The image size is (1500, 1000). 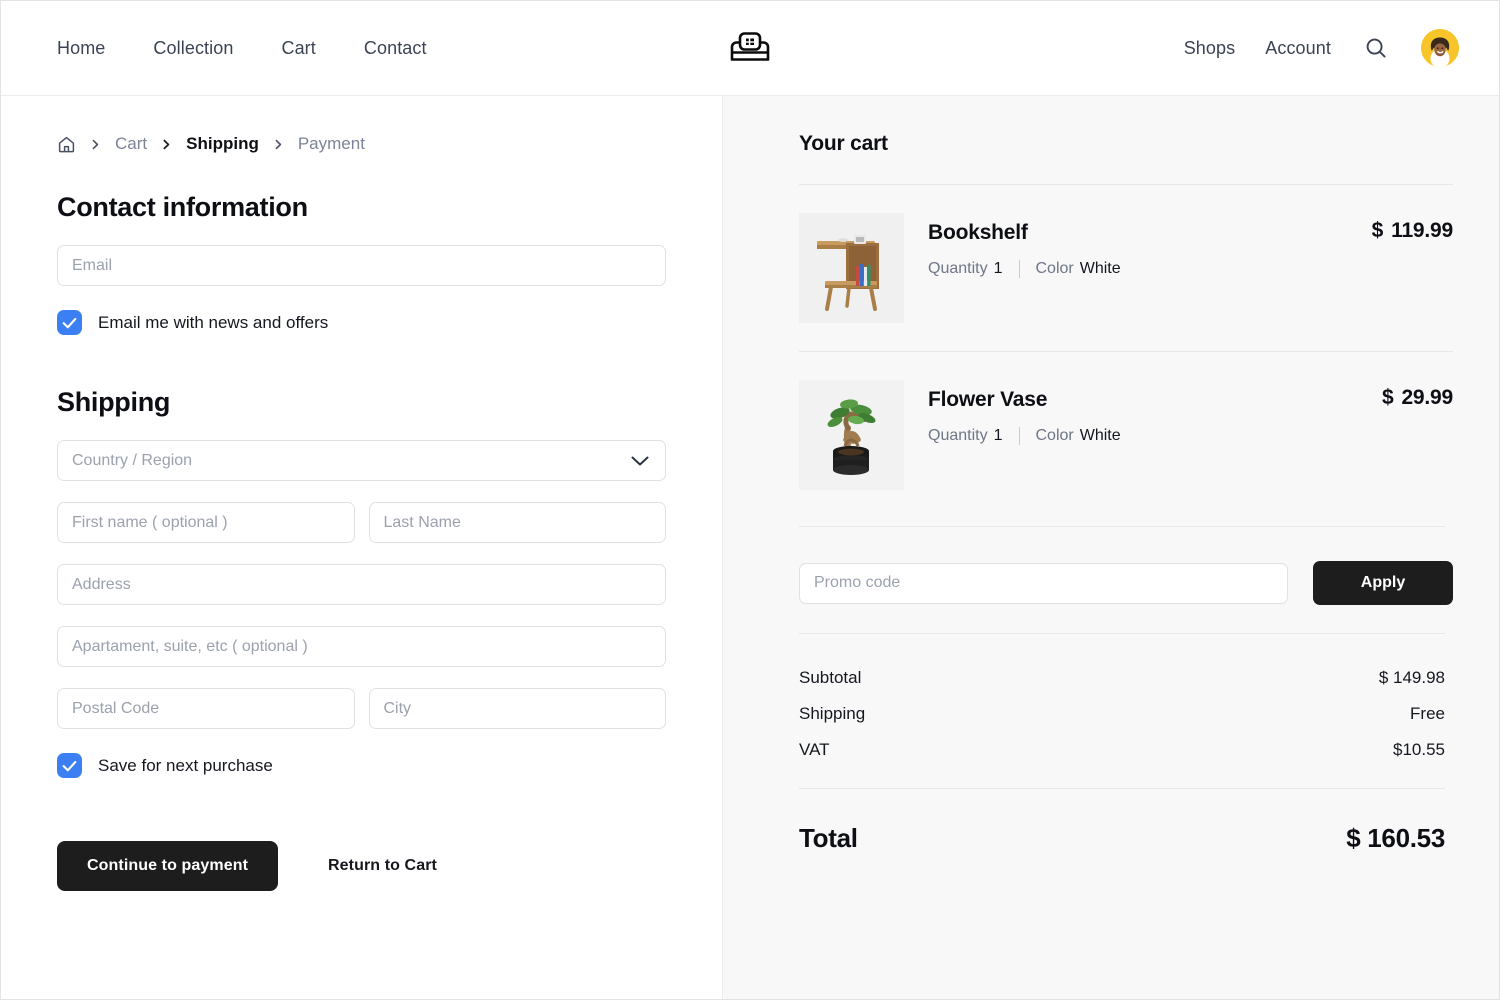 What do you see at coordinates (988, 399) in the screenshot?
I see `cart-item-name: Flower Vase` at bounding box center [988, 399].